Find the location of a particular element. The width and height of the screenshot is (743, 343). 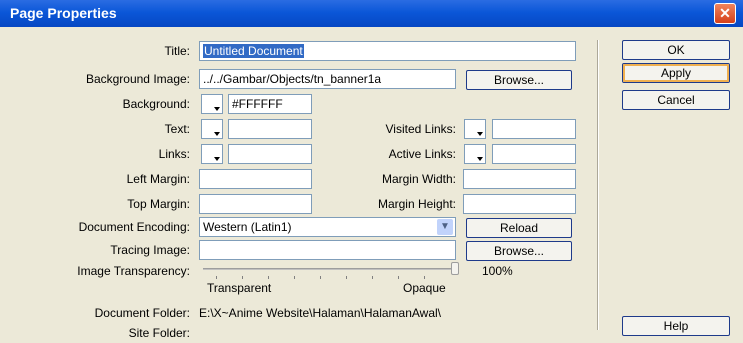

document-encoding-label: Document Encoding: is located at coordinates (134, 227).